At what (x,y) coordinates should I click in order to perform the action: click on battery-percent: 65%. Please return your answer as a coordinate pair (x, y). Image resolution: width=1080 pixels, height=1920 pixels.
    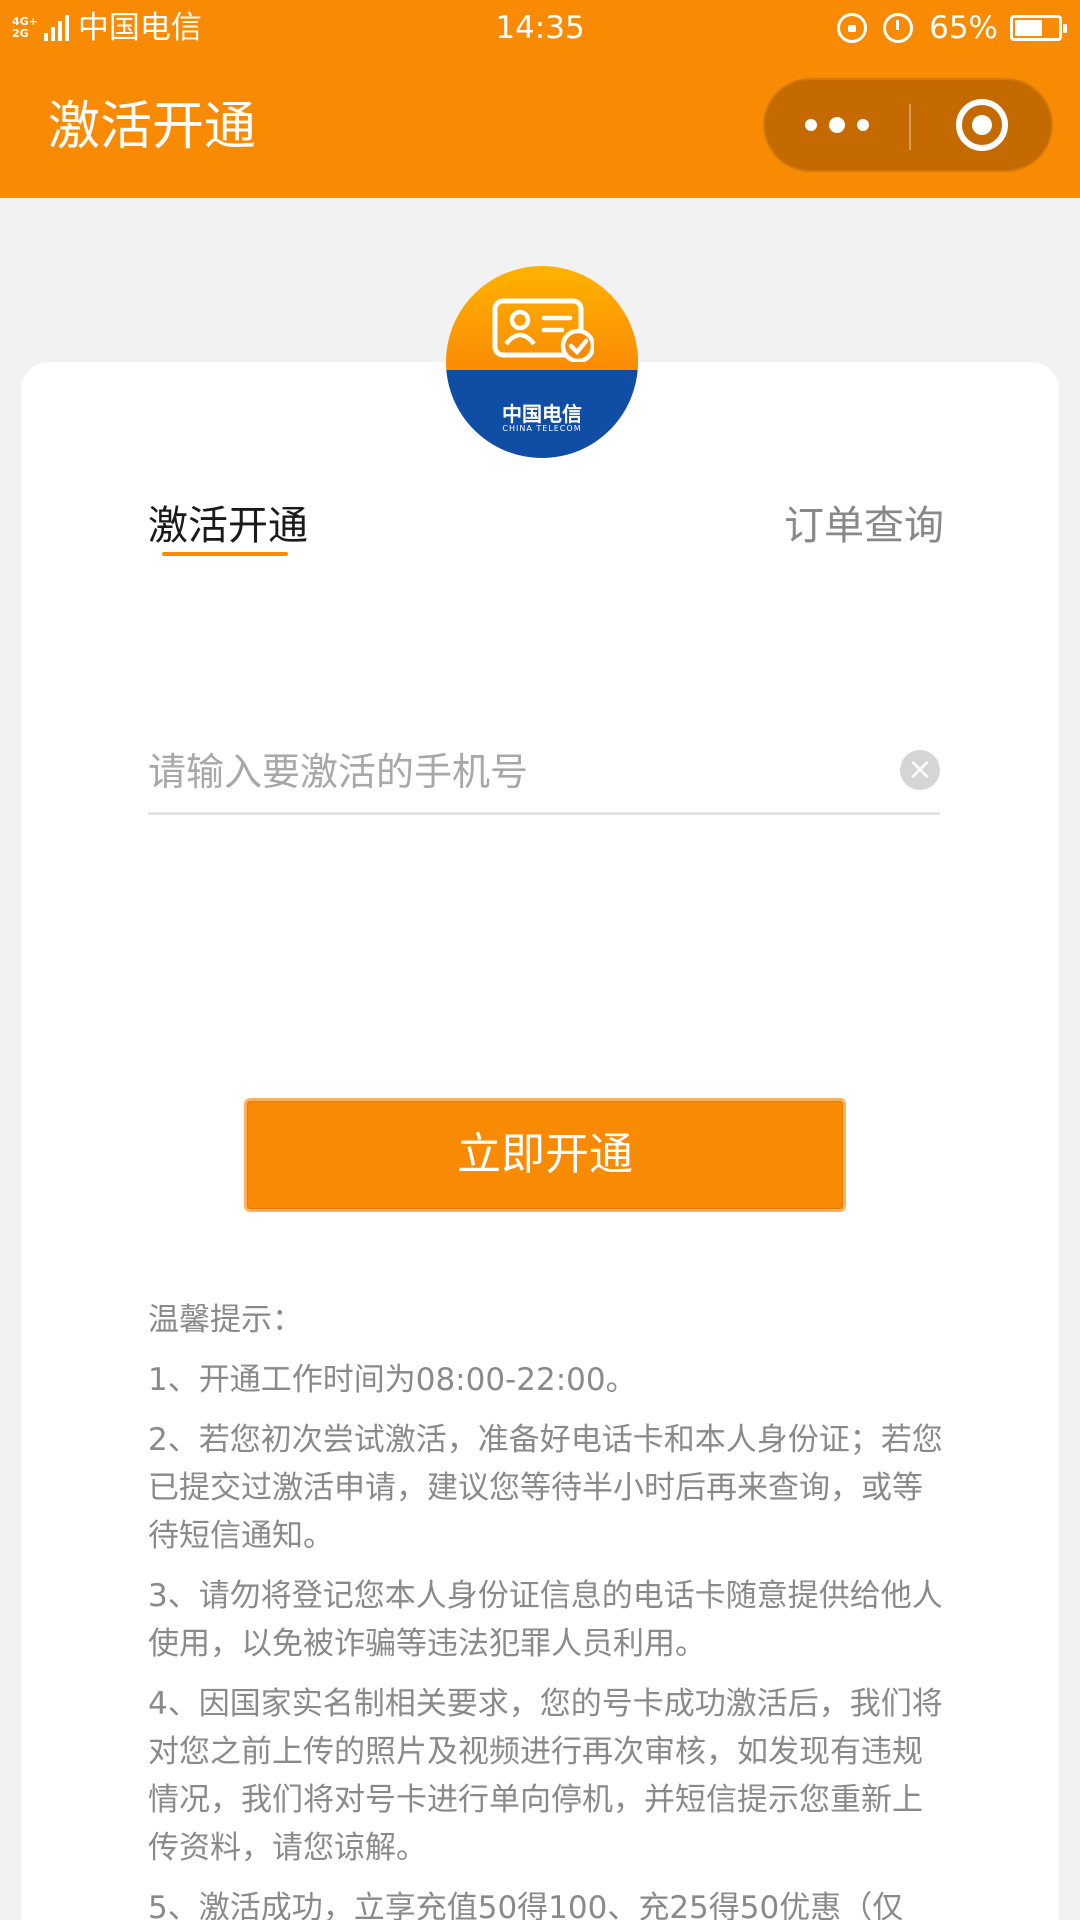
    Looking at the image, I should click on (963, 28).